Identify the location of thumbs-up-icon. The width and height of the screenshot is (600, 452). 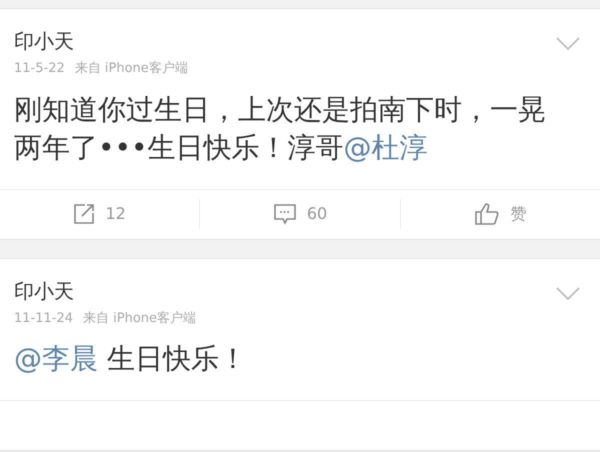
(487, 214).